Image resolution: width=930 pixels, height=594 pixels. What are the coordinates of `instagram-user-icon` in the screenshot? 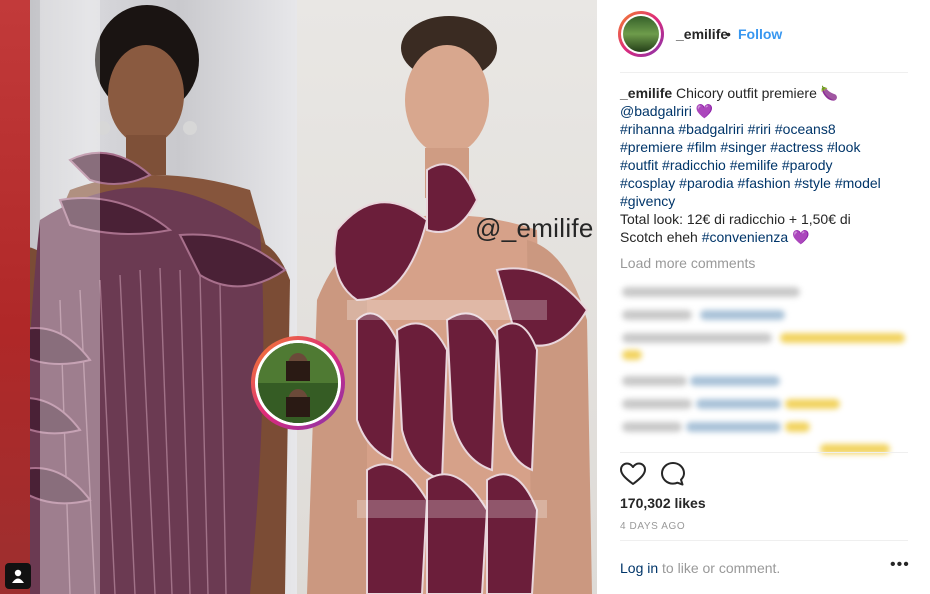 It's located at (18, 576).